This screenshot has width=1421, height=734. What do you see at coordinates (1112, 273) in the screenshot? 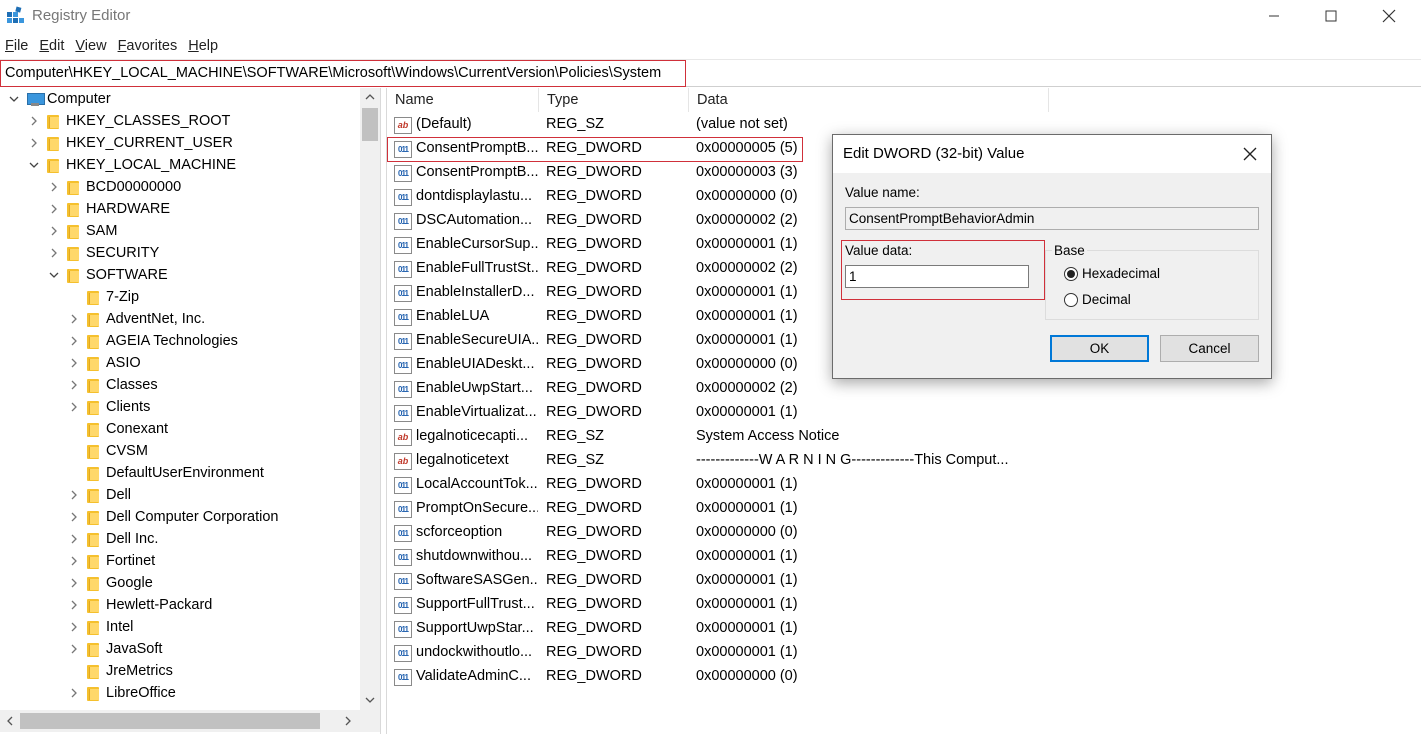
I see `hexadecimal-radio: Hexadecimal` at bounding box center [1112, 273].